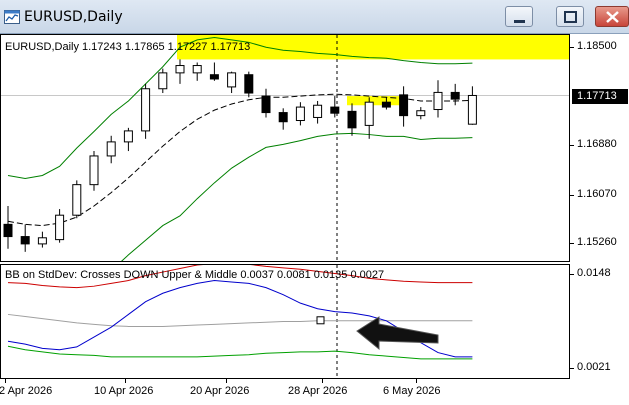  I want to click on chart-window-icon, so click(12, 17).